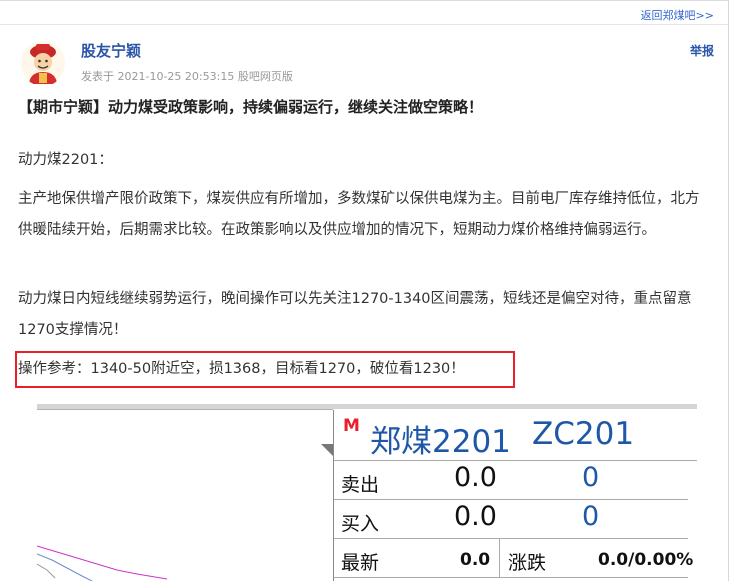  I want to click on top-border, so click(364, 0).